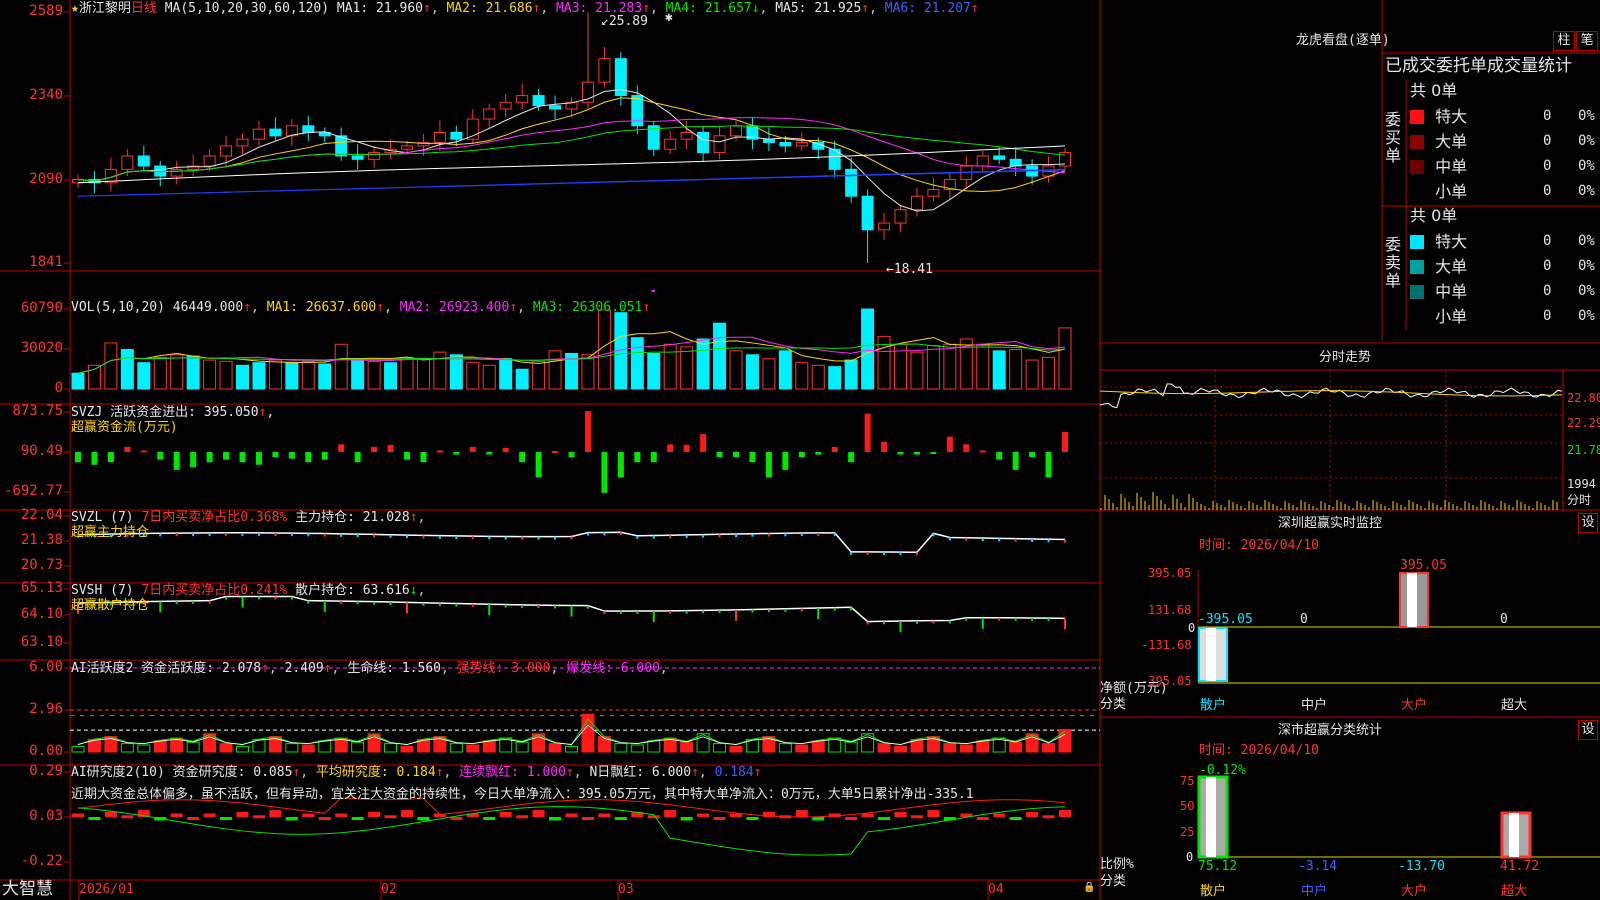 The image size is (1600, 900). I want to click on vol-value: 46449.000, so click(208, 307).